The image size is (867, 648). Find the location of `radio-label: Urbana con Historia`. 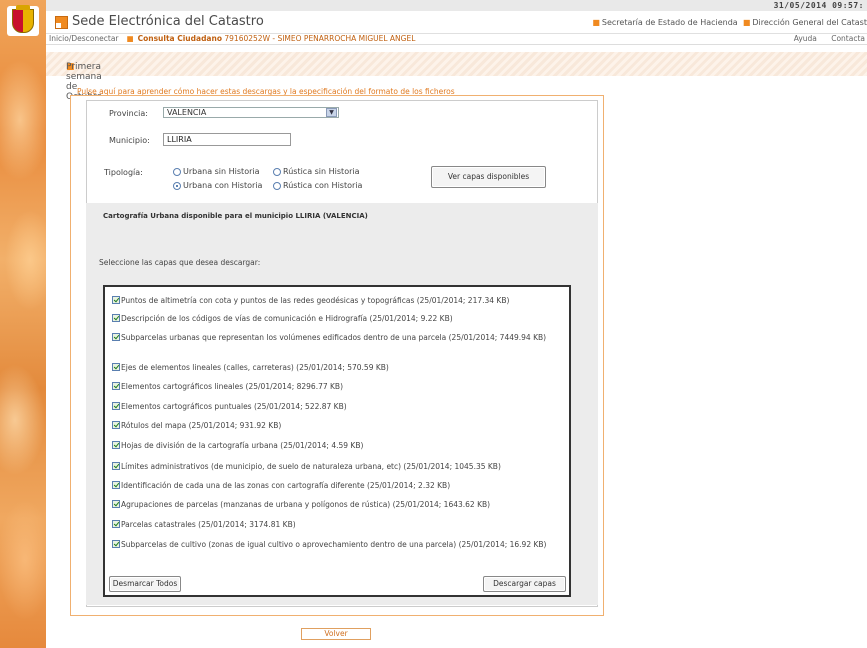

radio-label: Urbana con Historia is located at coordinates (223, 185).